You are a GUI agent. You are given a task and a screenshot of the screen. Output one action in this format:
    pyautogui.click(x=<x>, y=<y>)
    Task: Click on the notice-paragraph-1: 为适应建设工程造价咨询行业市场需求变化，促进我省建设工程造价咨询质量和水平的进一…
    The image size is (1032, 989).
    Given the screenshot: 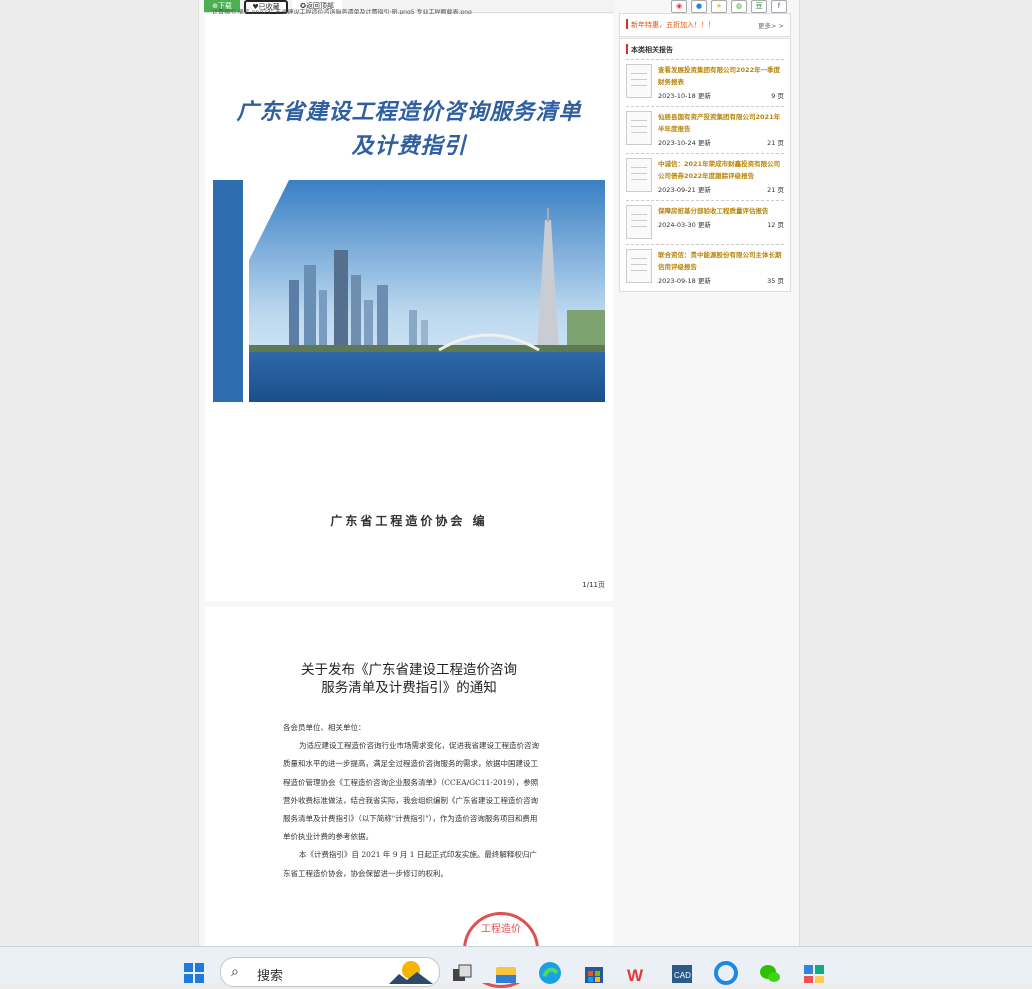 What is the action you would take?
    pyautogui.click(x=411, y=791)
    